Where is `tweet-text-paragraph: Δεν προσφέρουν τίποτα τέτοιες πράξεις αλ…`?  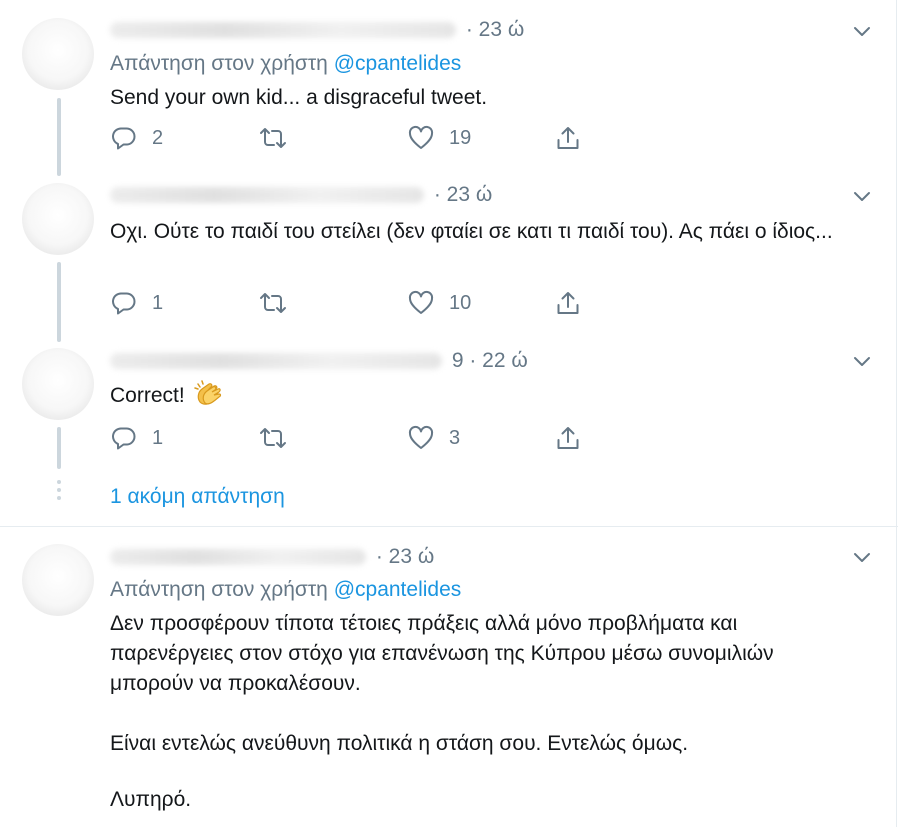
tweet-text-paragraph: Δεν προσφέρουν τίποτα τέτοιες πράξεις αλ… is located at coordinates (442, 653).